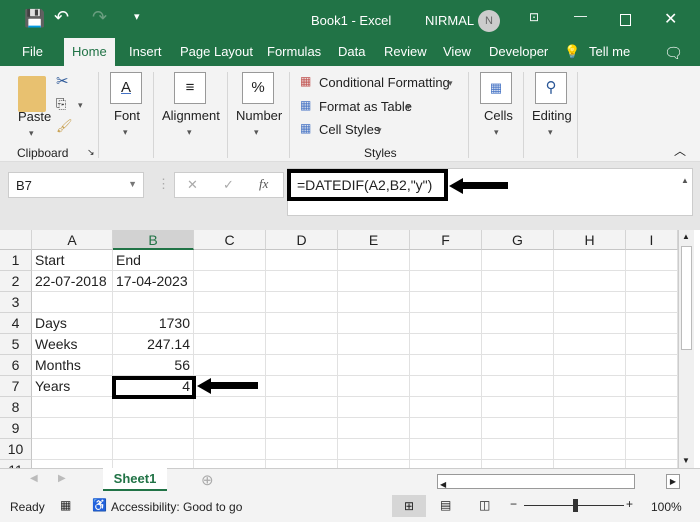 This screenshot has width=700, height=522. What do you see at coordinates (72, 240) in the screenshot?
I see `column-header: A` at bounding box center [72, 240].